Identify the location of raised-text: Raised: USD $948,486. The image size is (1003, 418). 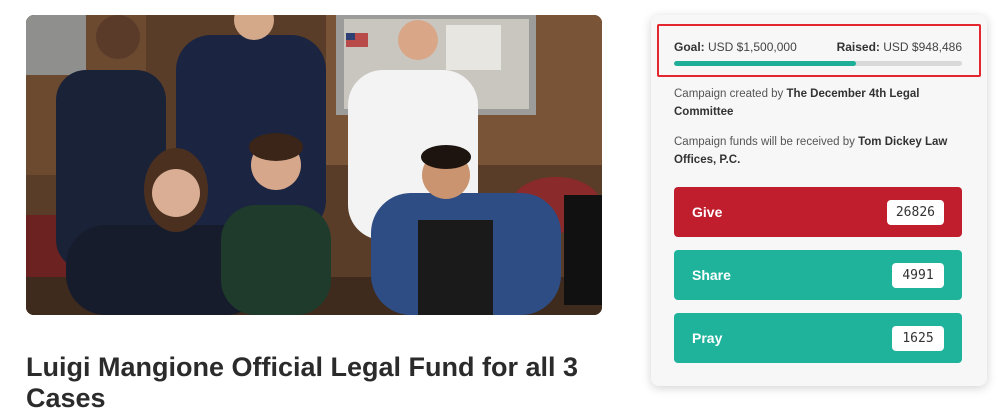
(899, 47).